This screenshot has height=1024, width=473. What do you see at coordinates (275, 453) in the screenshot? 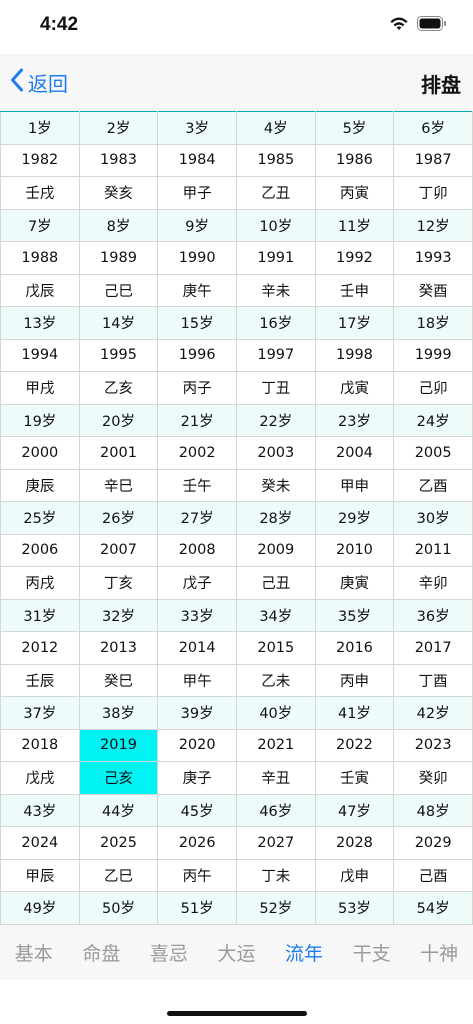
I see `year-cell: 2003` at bounding box center [275, 453].